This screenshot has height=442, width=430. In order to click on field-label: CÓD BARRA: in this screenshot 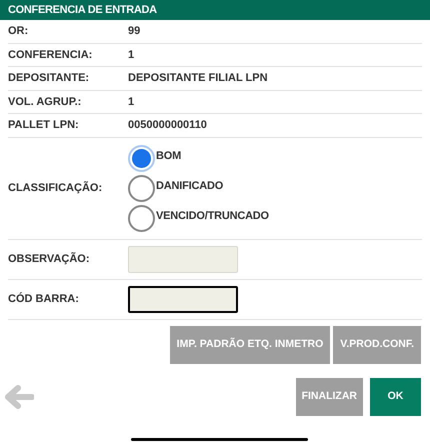, I will do `click(44, 299)`.